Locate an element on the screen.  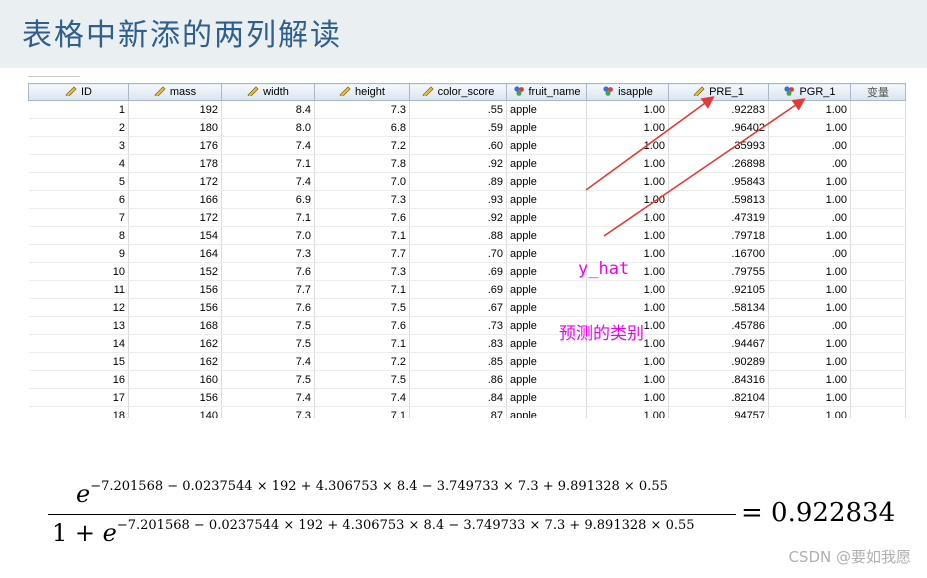
table-cell: .16700 is located at coordinates (718, 253).